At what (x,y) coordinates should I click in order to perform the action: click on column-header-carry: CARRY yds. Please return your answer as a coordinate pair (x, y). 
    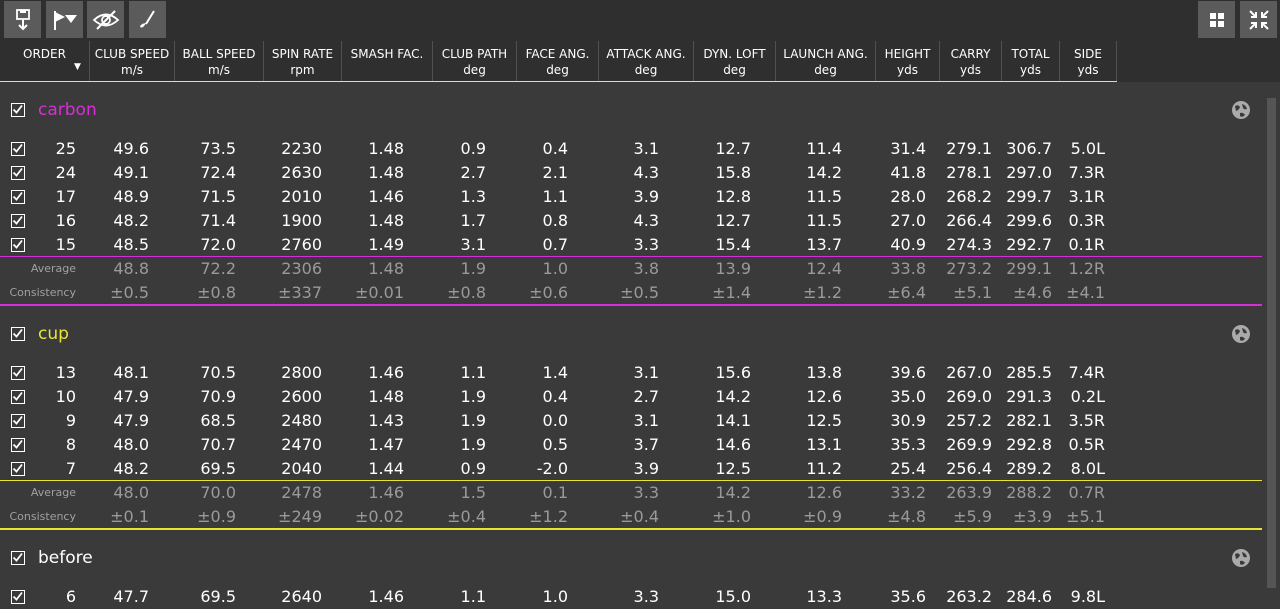
    Looking at the image, I should click on (971, 61).